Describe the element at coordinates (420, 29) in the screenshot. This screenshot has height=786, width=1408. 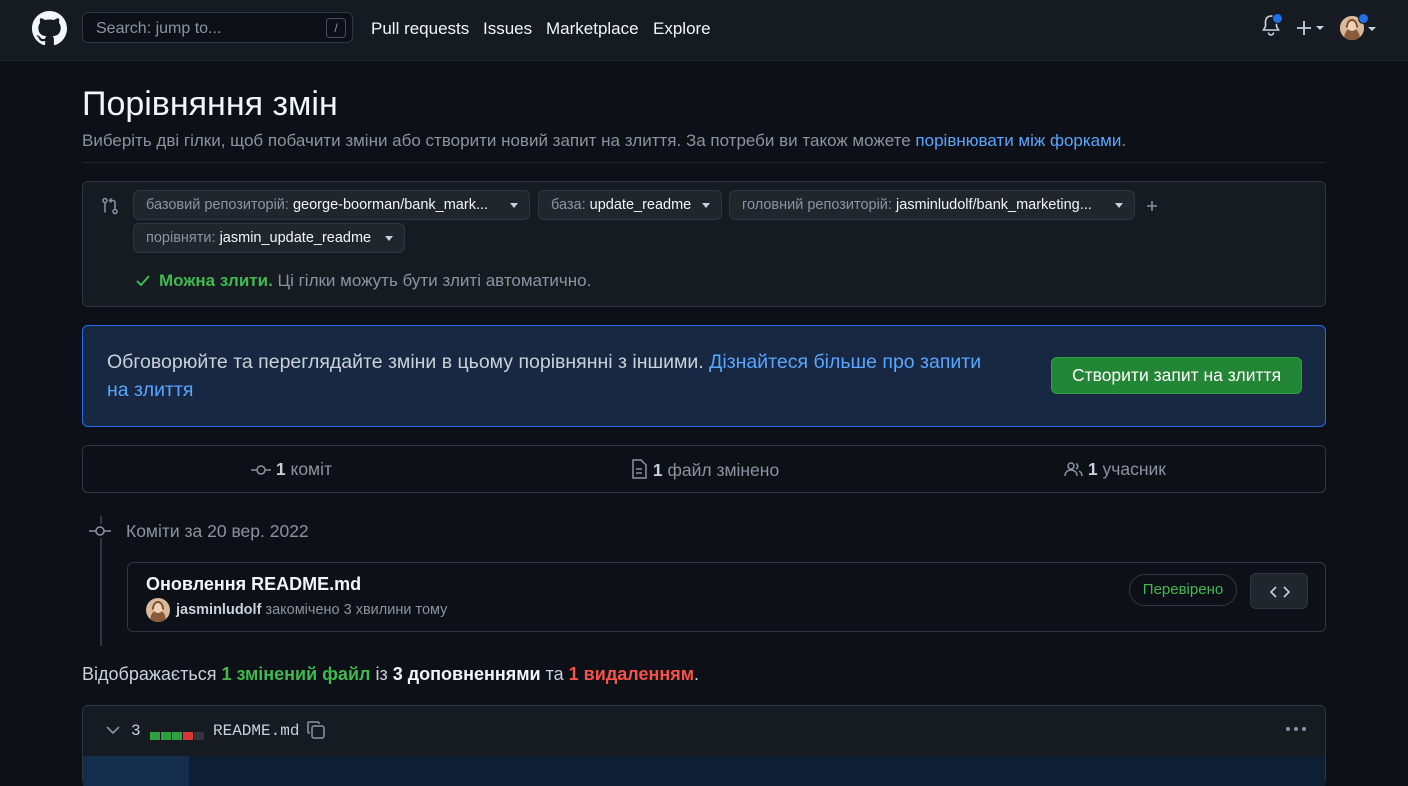
I see `nav-pull-requests: Pull requests` at that location.